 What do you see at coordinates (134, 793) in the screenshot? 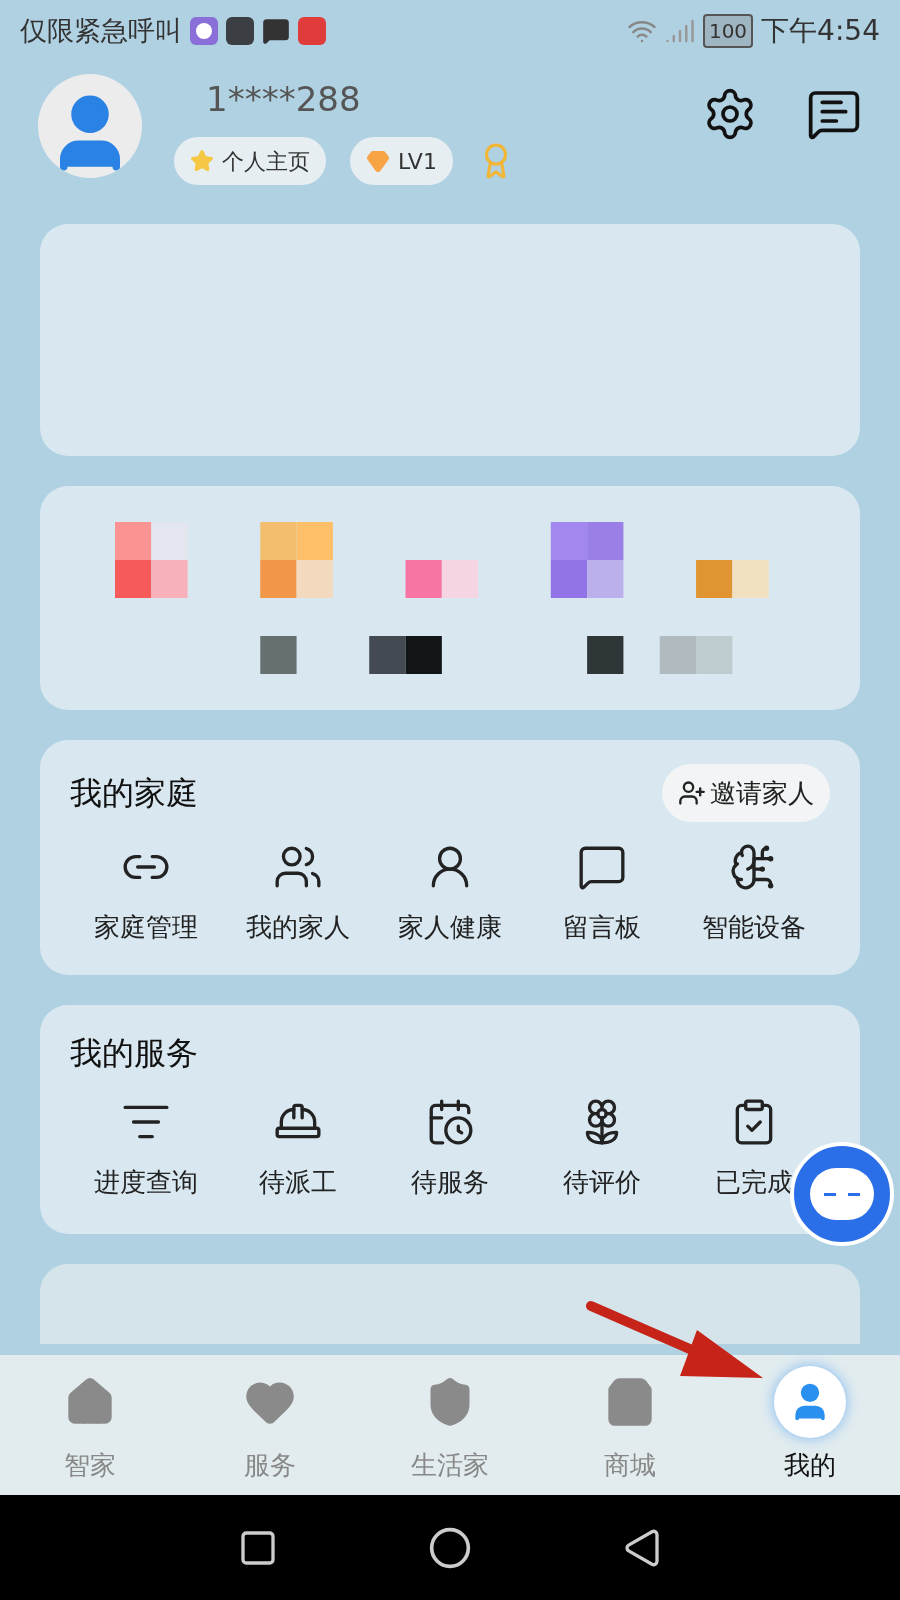
I see `section-title: 我的家庭` at bounding box center [134, 793].